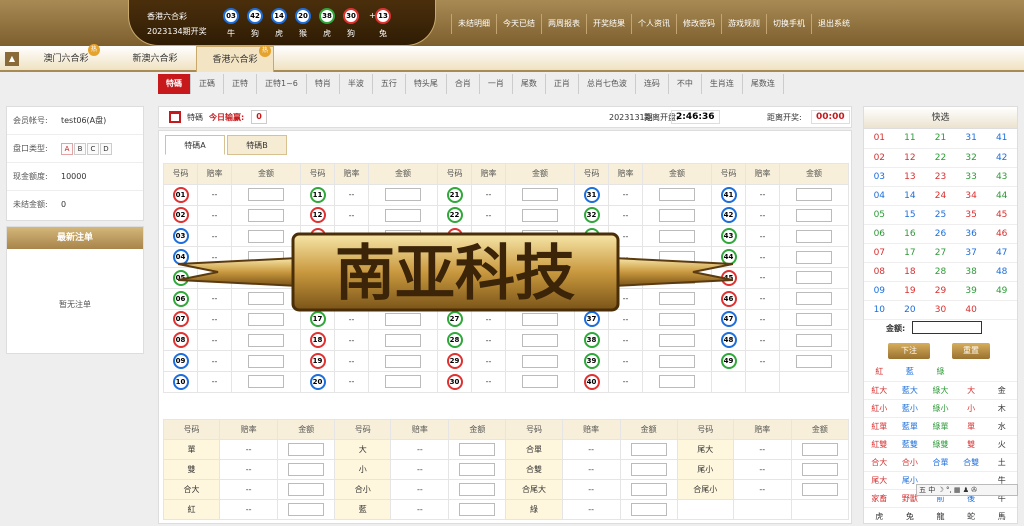 Image resolution: width=1024 pixels, height=526 pixels. I want to click on bet-option-label: 合尾大, so click(534, 489).